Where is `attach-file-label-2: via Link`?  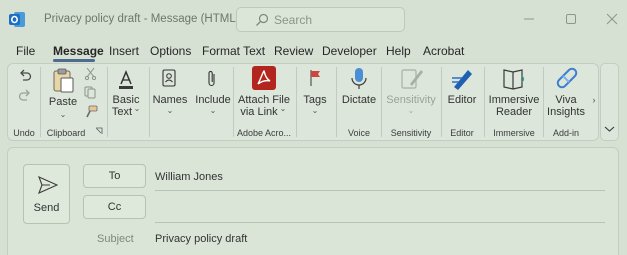 attach-file-label-2: via Link is located at coordinates (258, 112).